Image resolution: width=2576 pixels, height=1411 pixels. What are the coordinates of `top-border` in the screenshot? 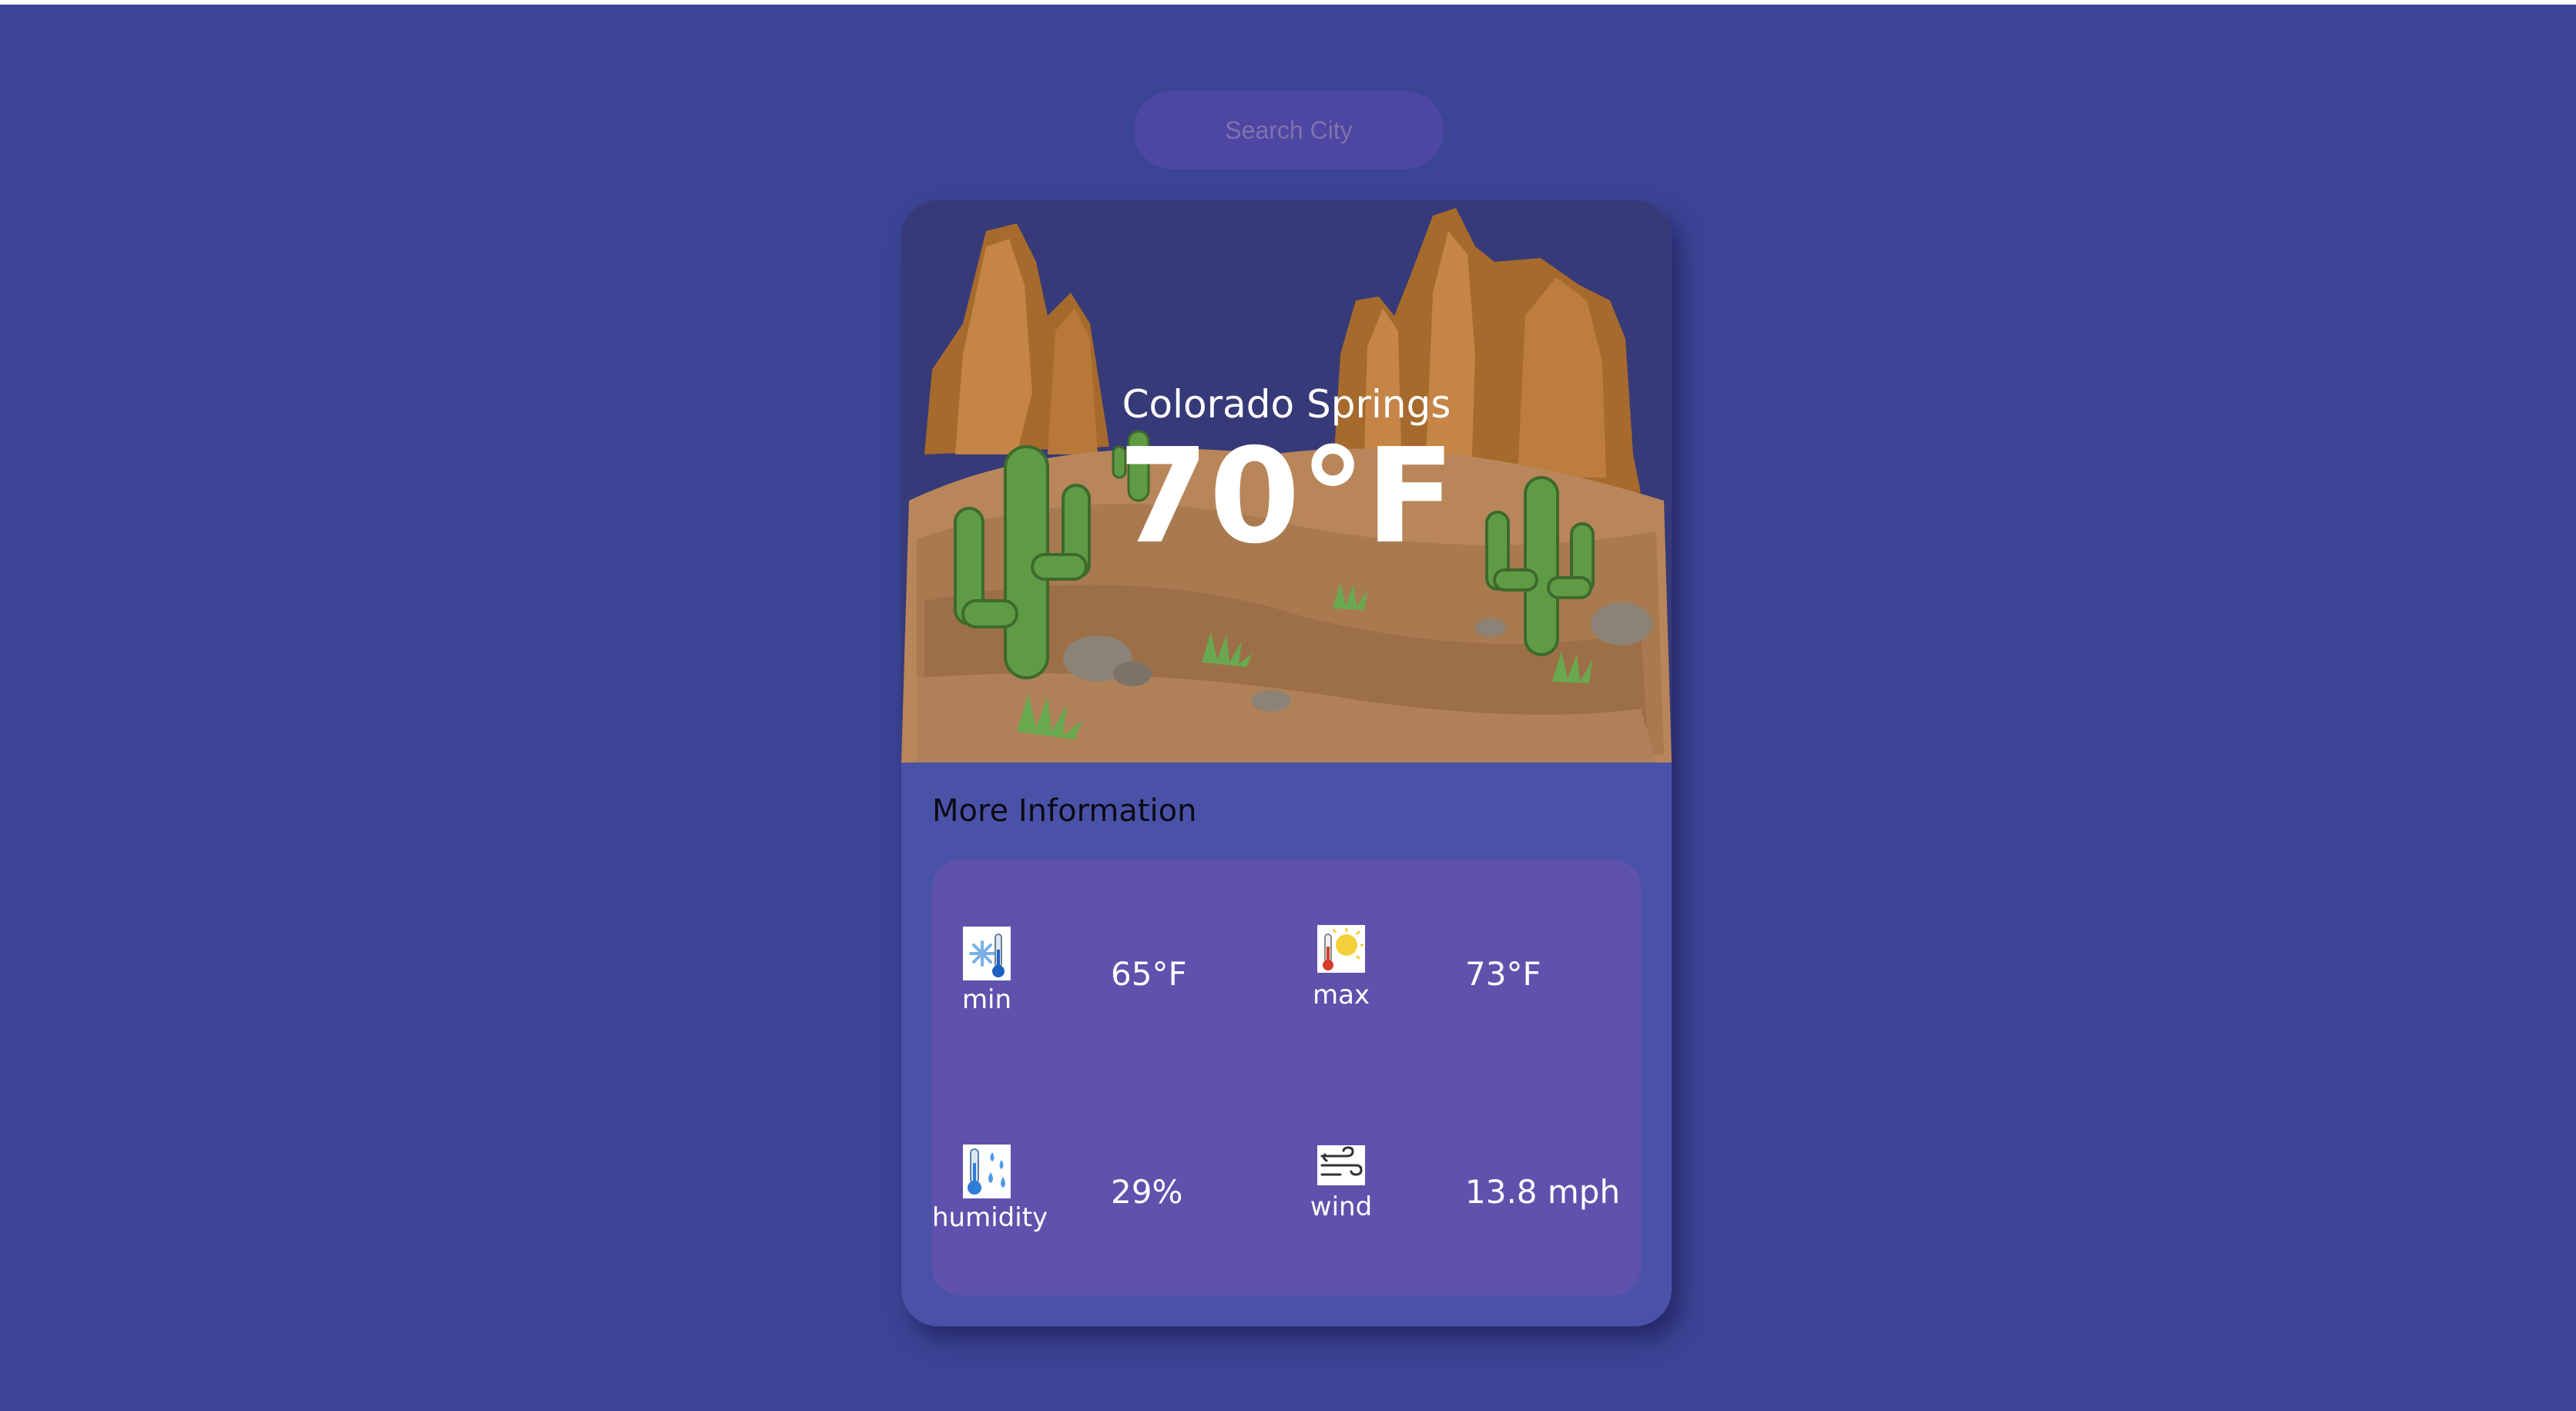 It's located at (1288, 2).